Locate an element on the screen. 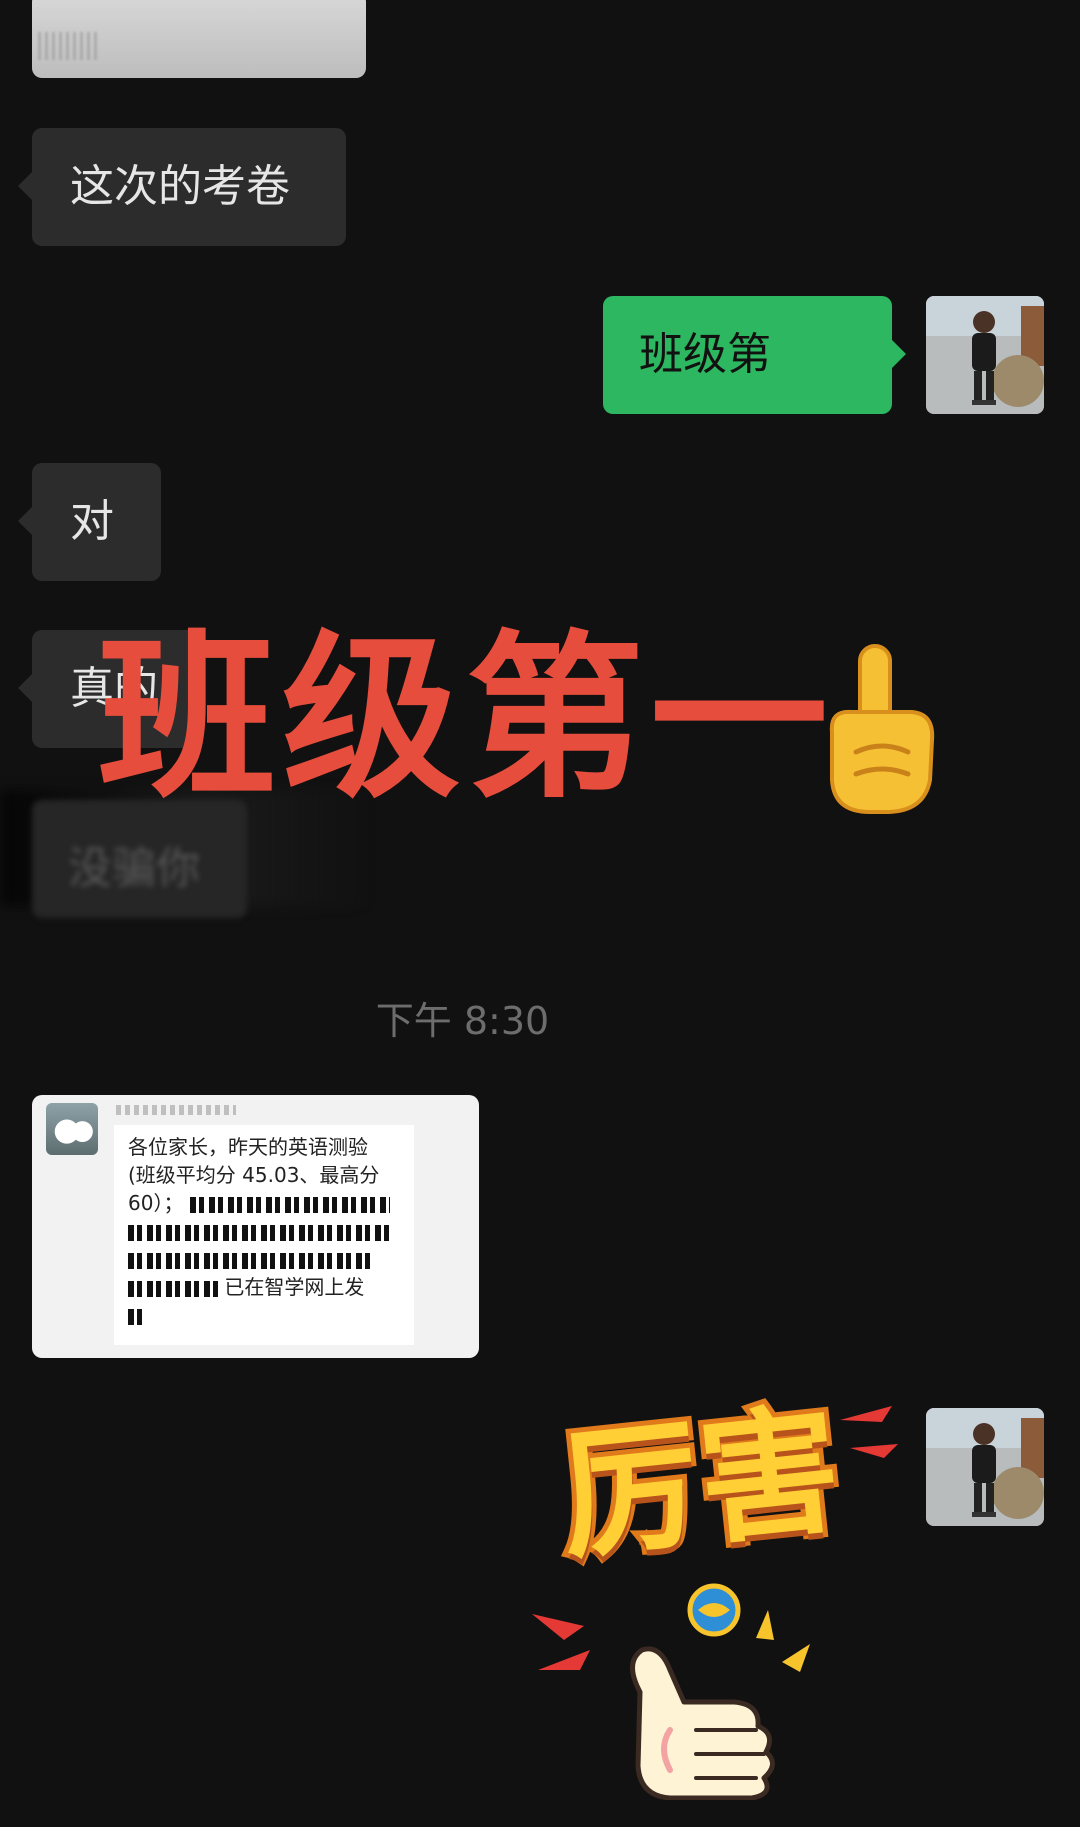 This screenshot has width=1080, height=1827. pointing-up-emoji-icon is located at coordinates (877, 732).